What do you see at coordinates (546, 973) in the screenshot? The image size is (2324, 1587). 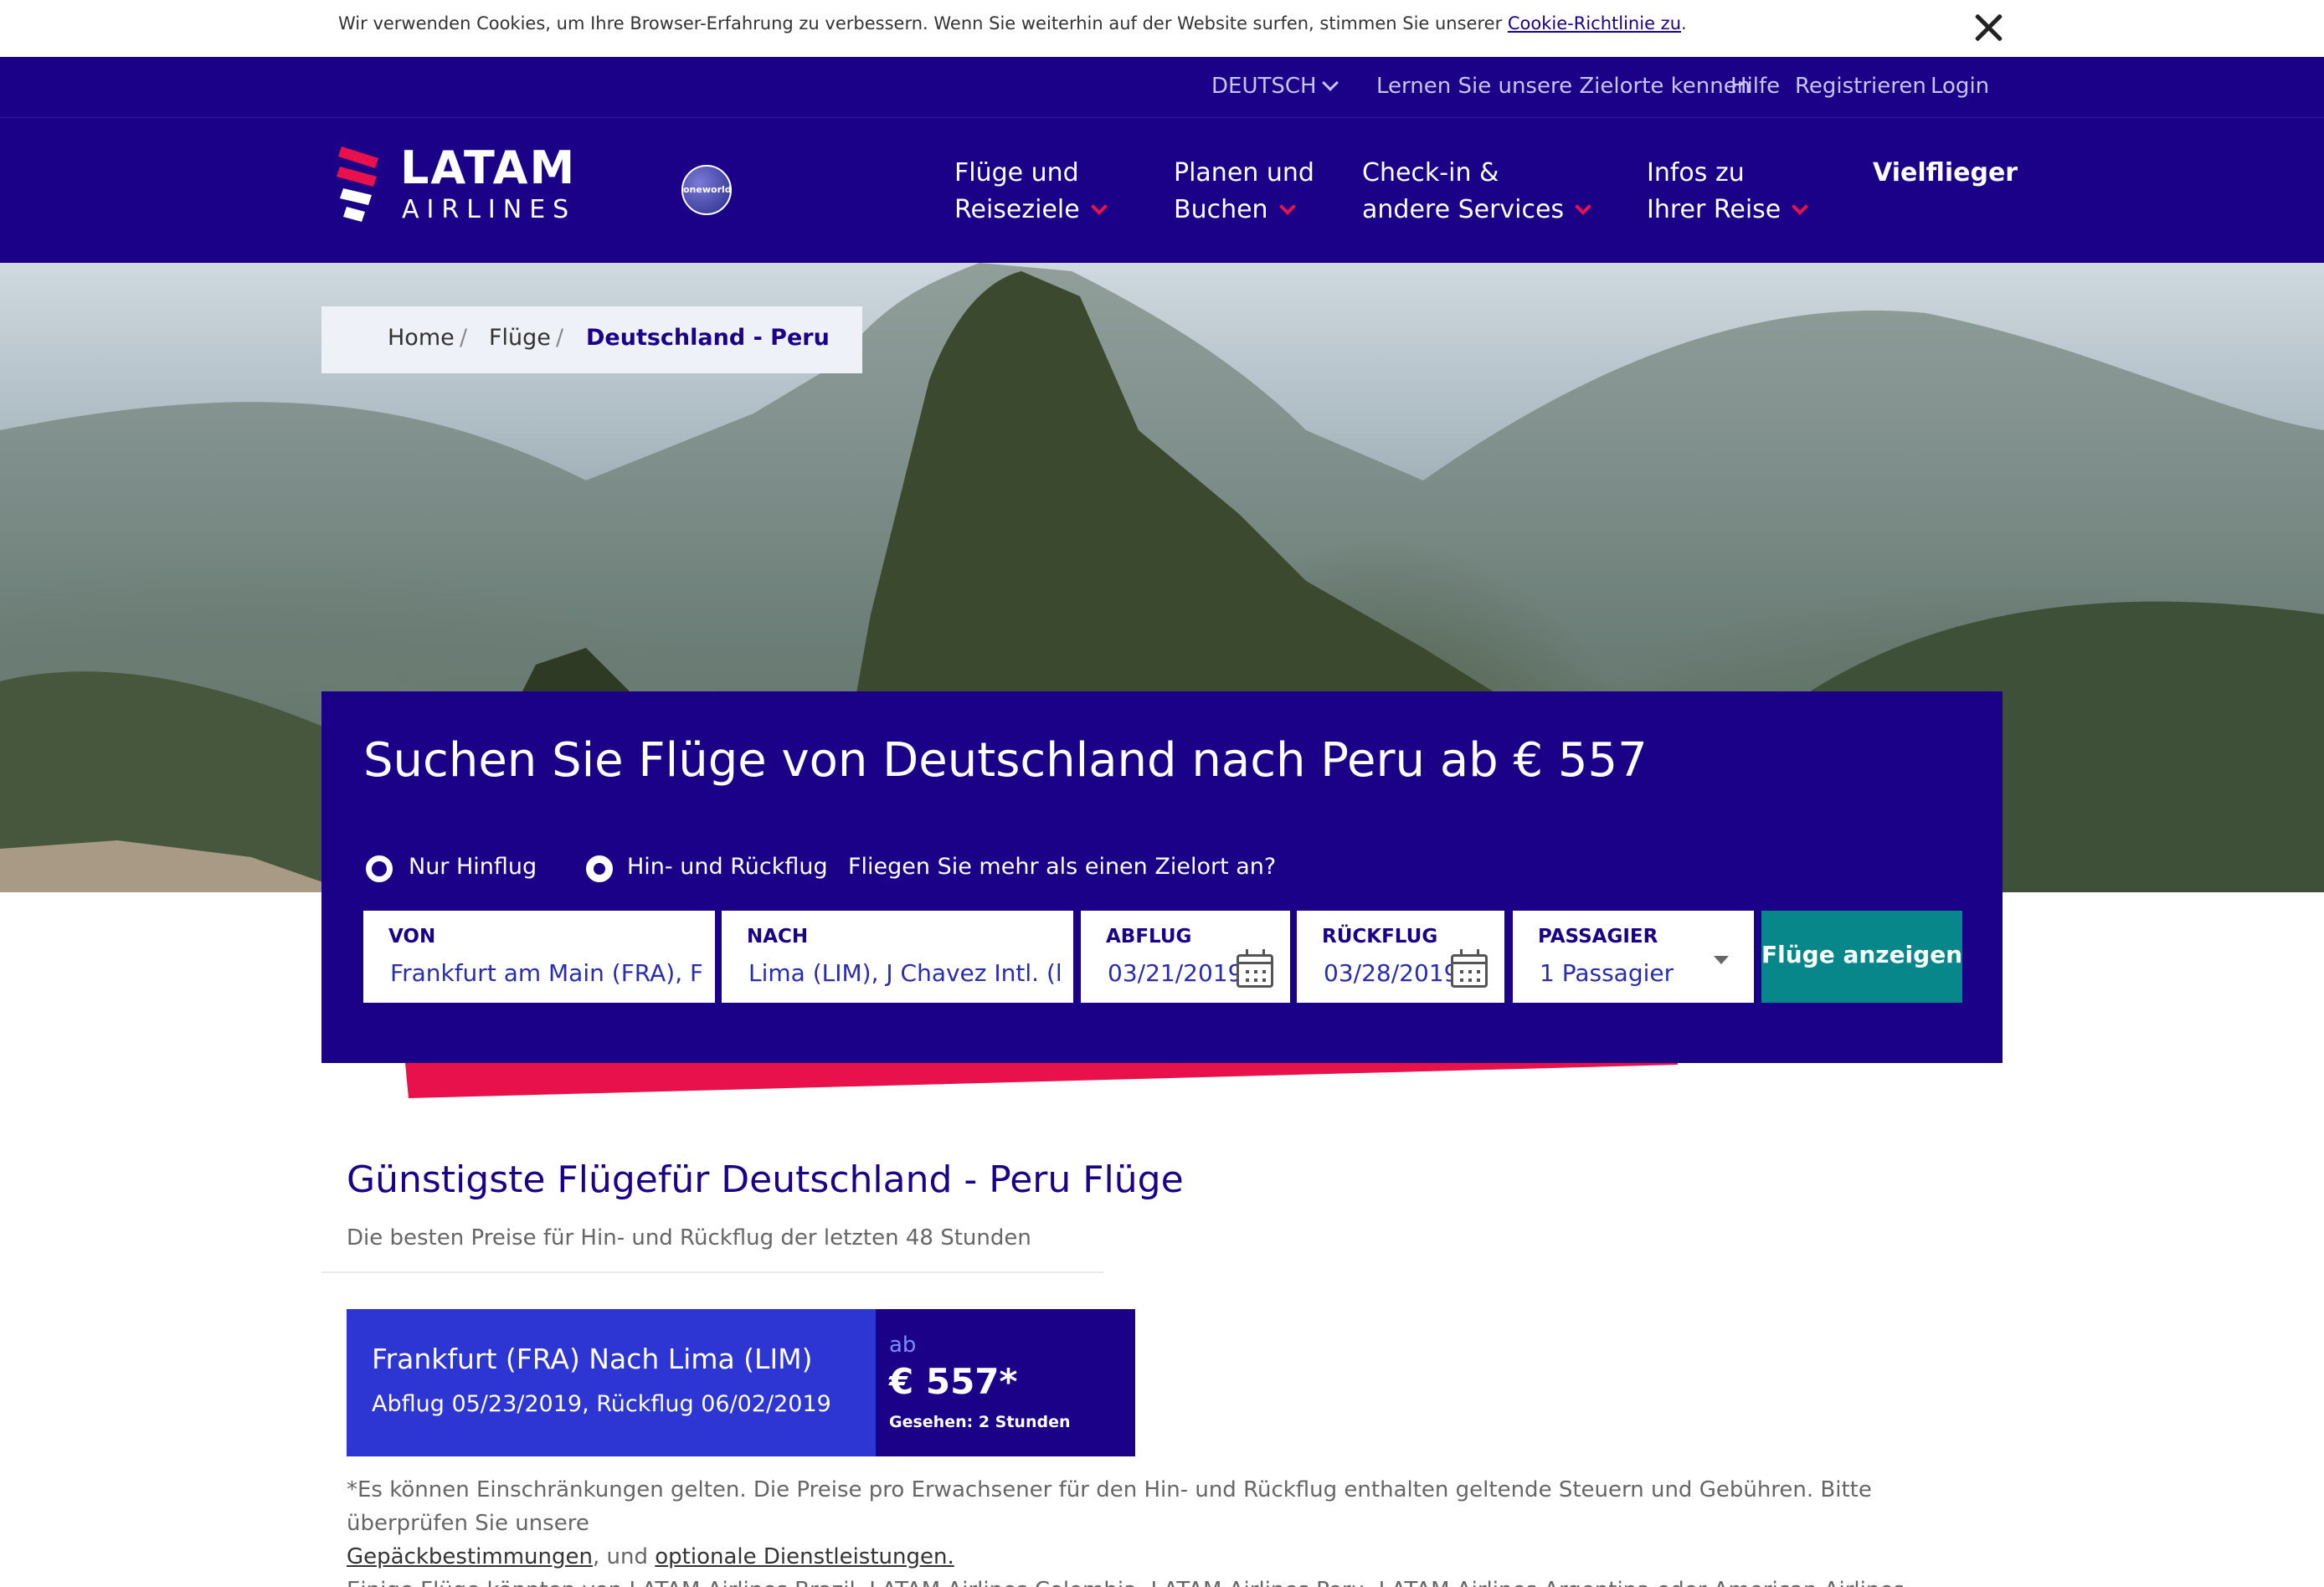 I see `from-input: Frankfurt am Main (FRA), F` at bounding box center [546, 973].